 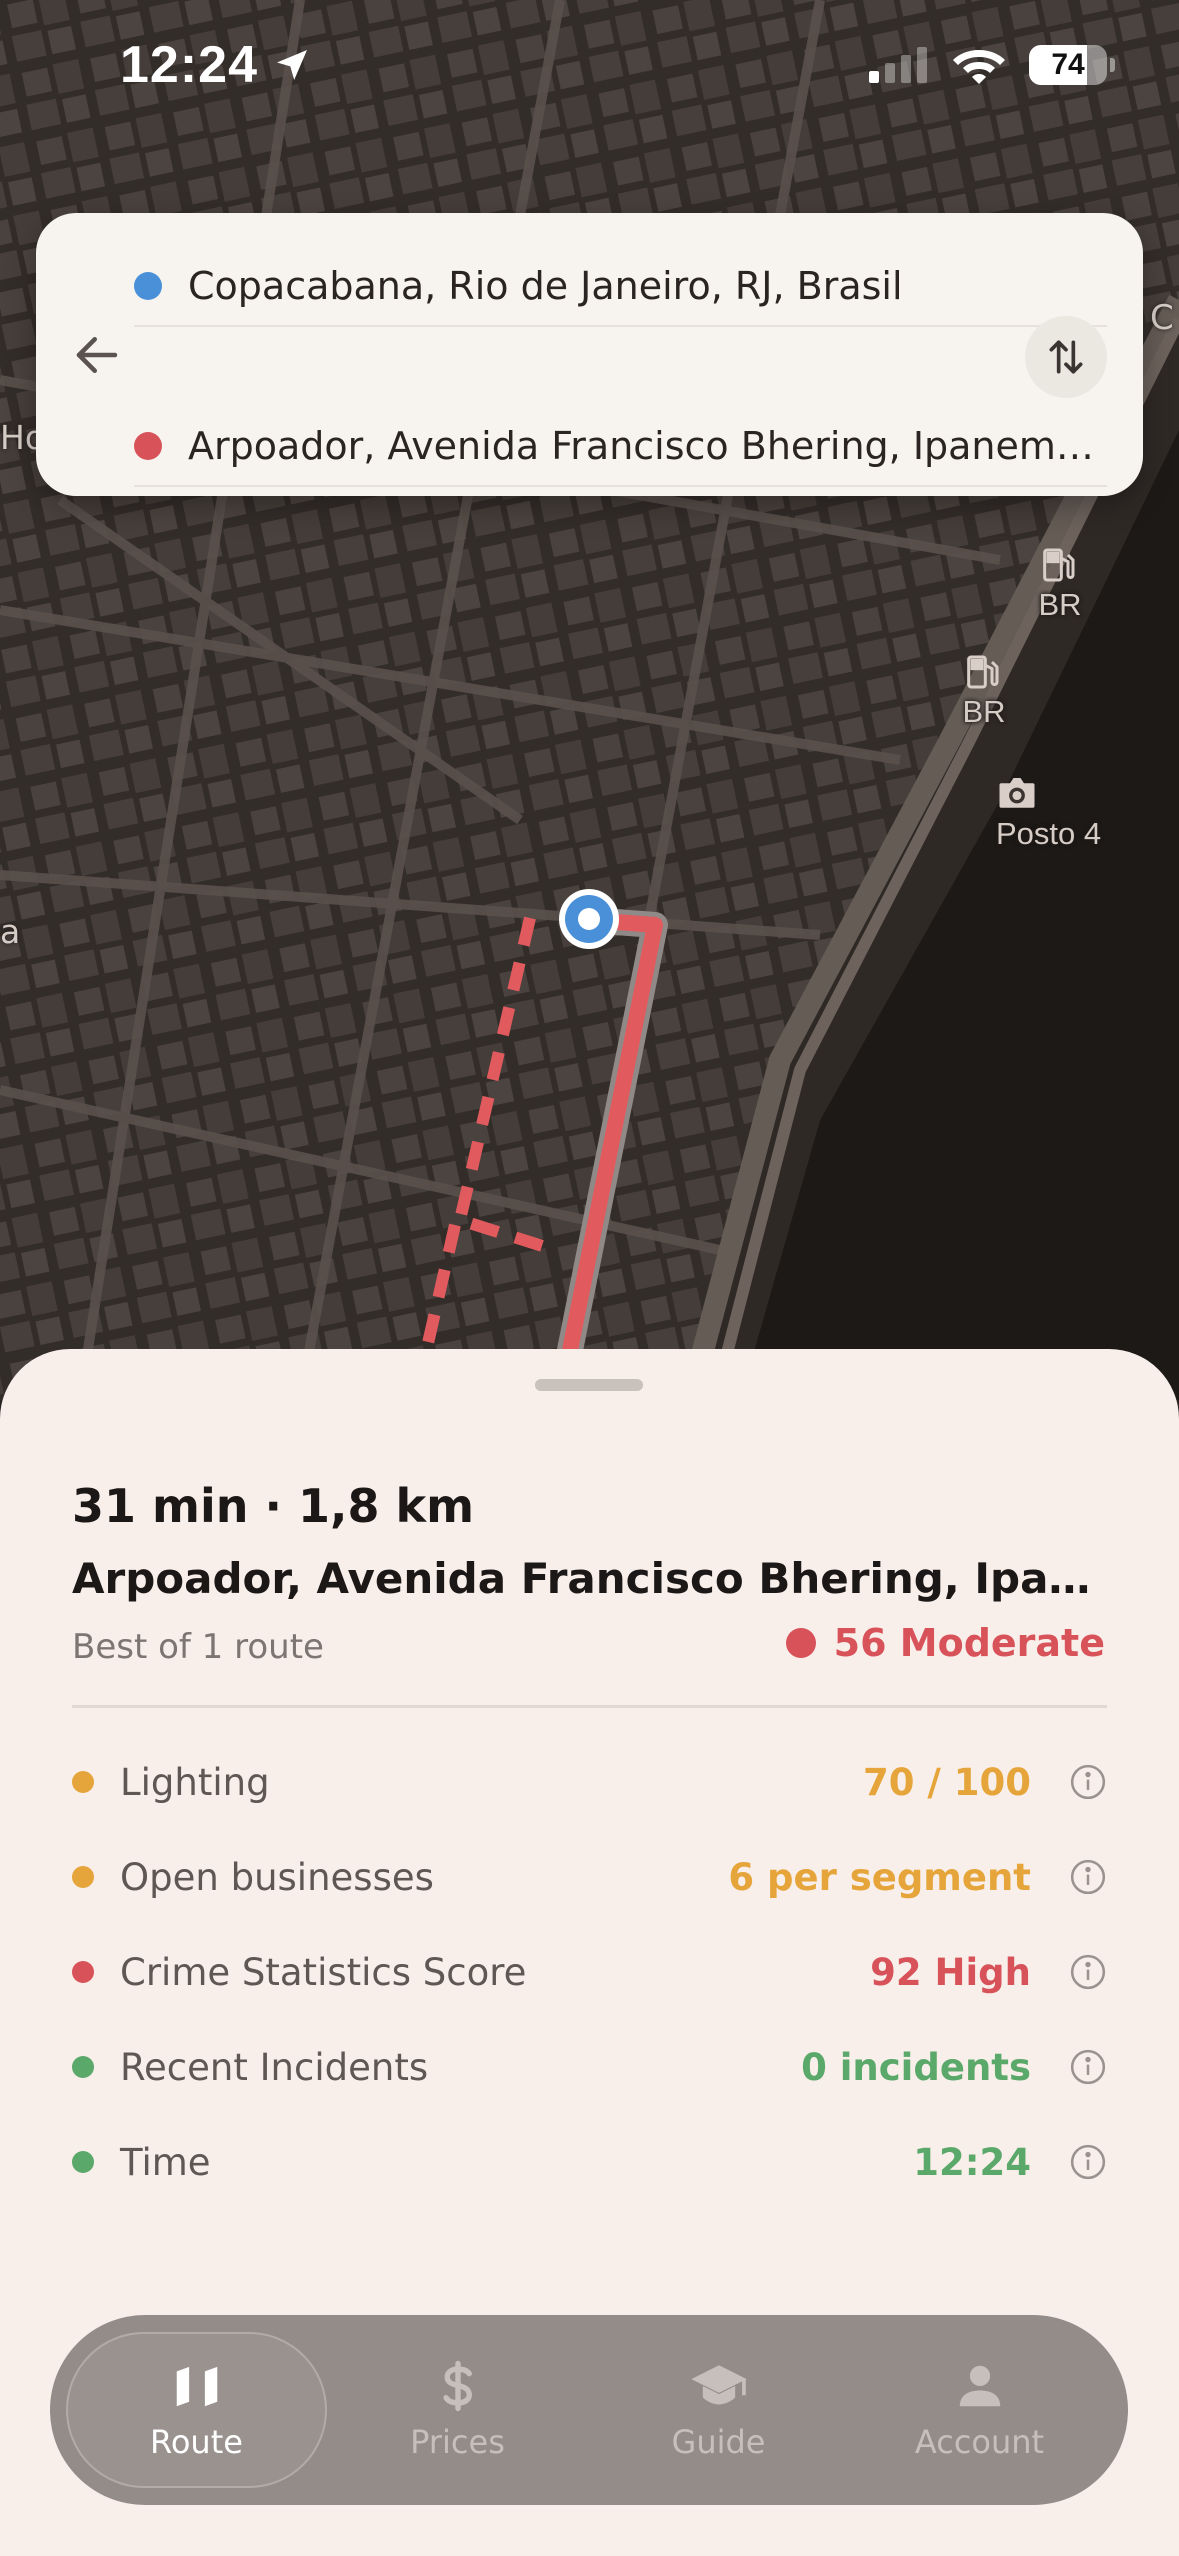 What do you see at coordinates (979, 2410) in the screenshot?
I see `tab-account: Account` at bounding box center [979, 2410].